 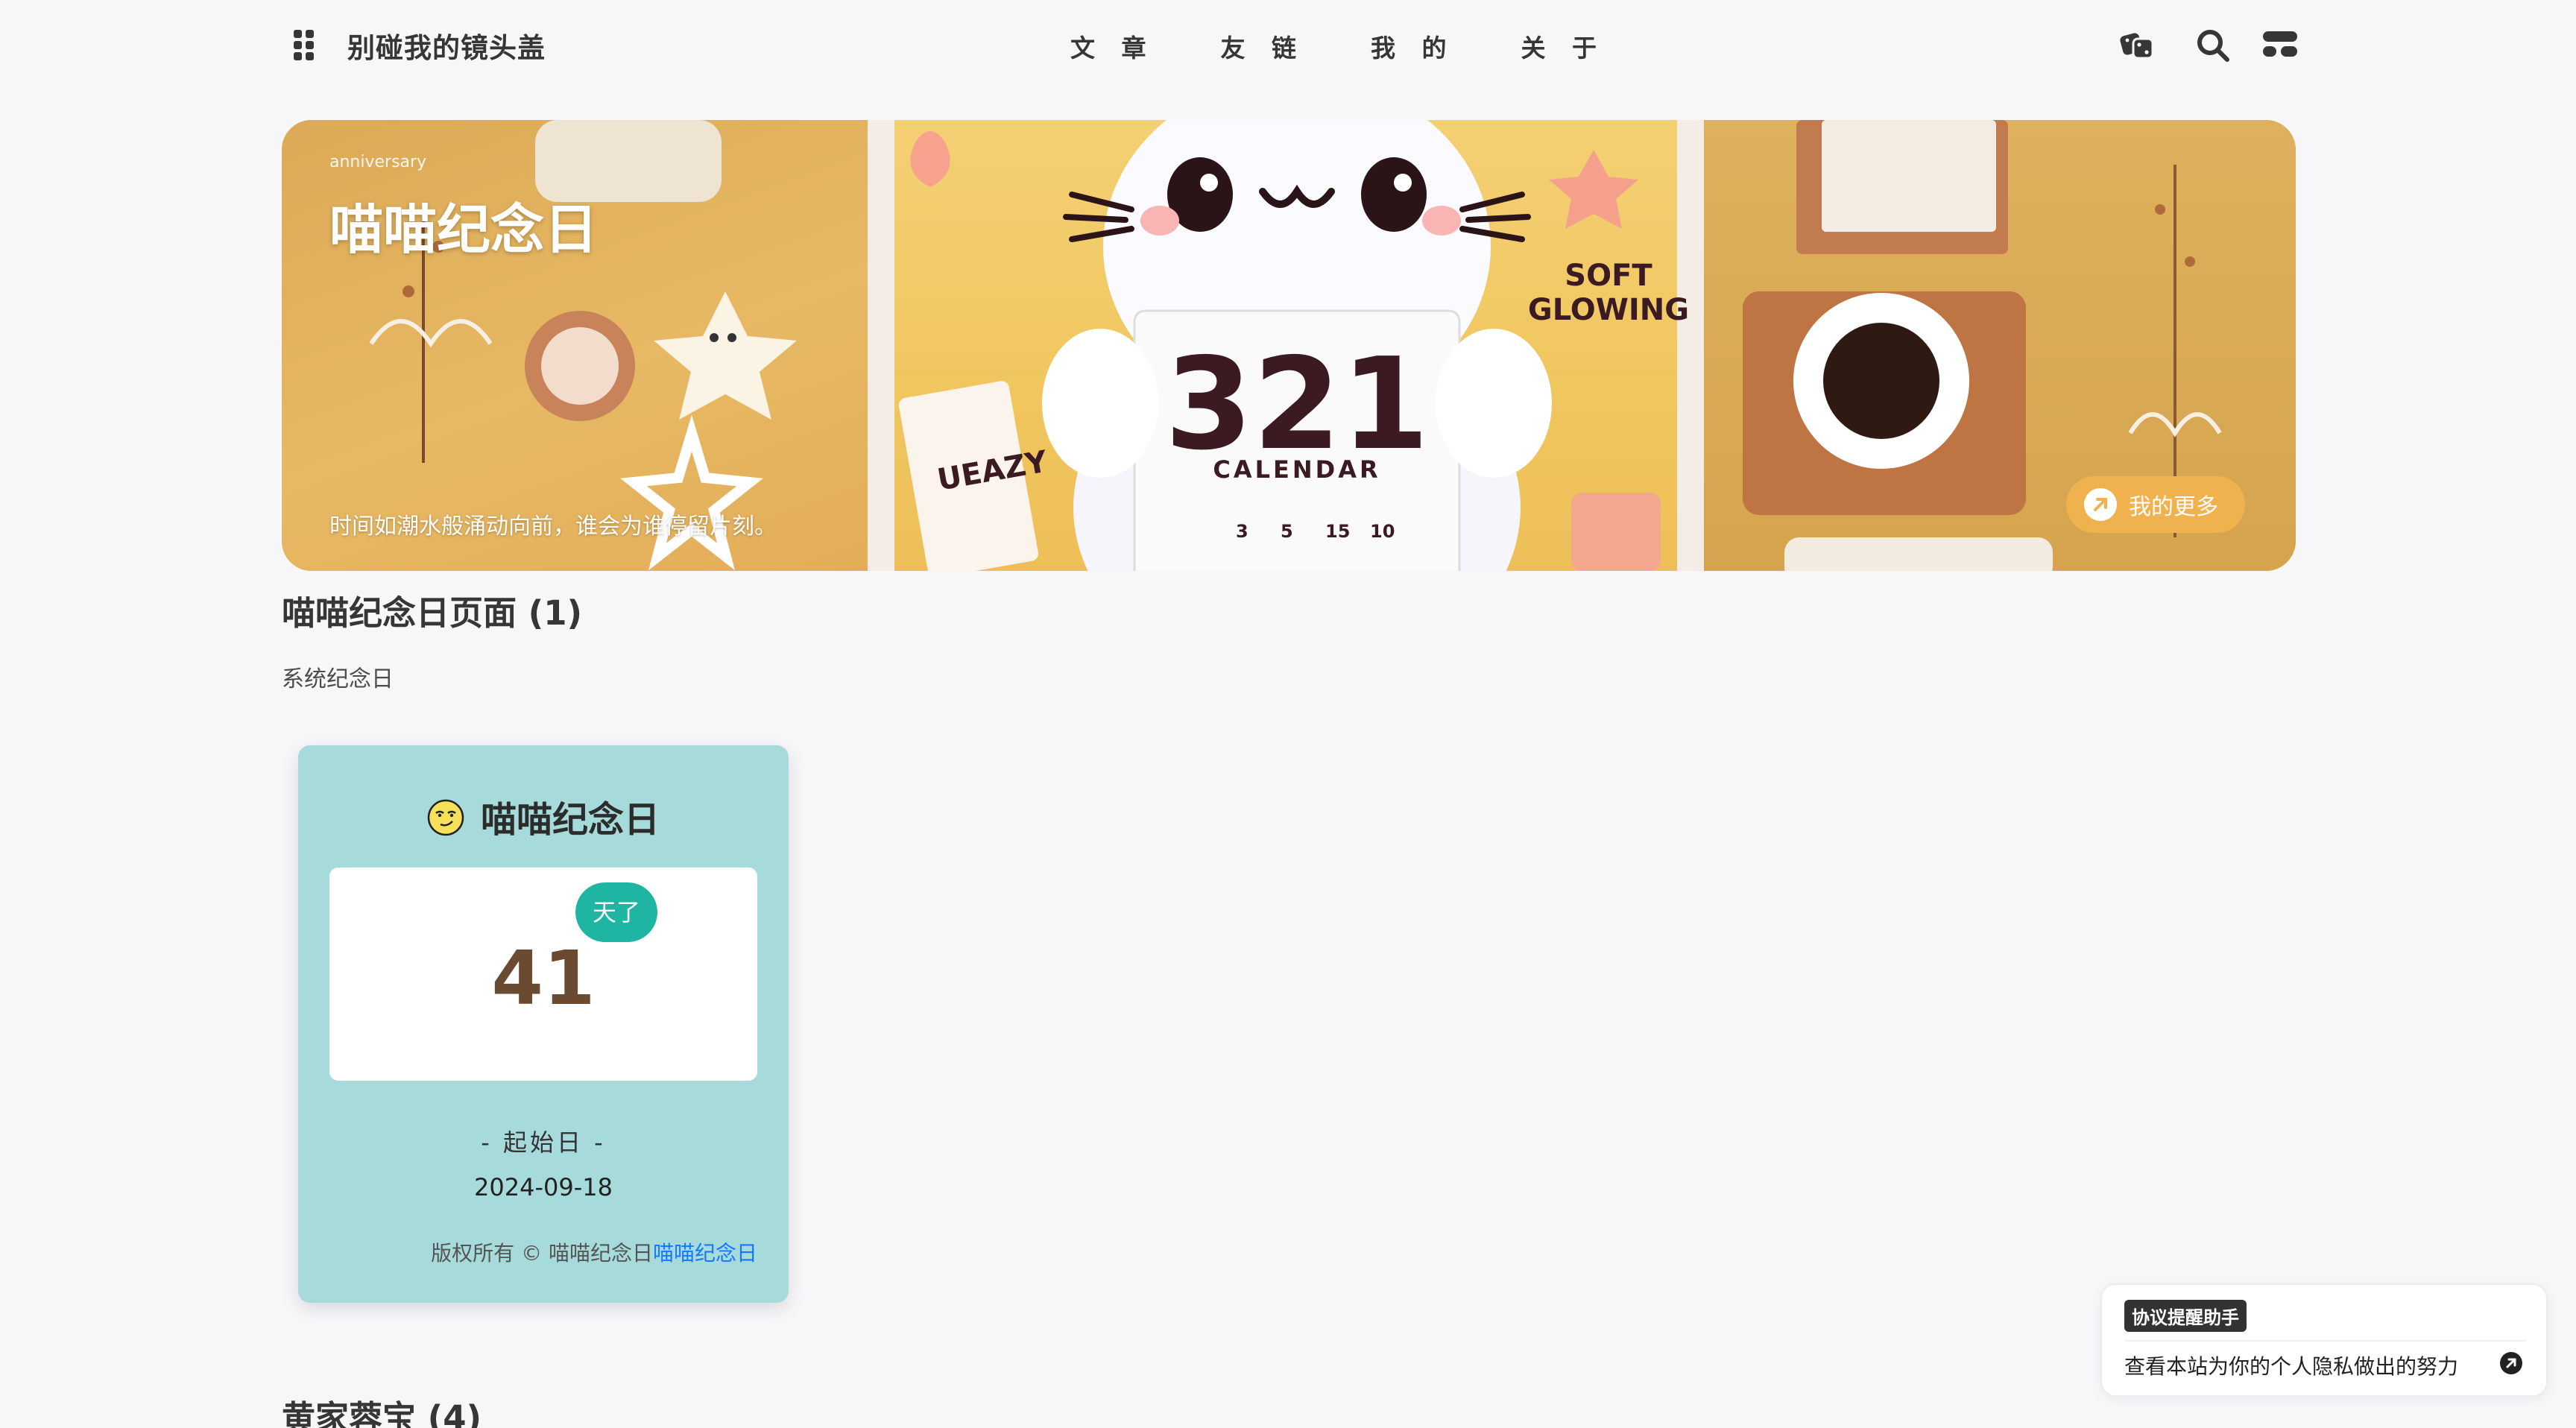 I want to click on banner-more-button: 我的更多, so click(x=2155, y=504).